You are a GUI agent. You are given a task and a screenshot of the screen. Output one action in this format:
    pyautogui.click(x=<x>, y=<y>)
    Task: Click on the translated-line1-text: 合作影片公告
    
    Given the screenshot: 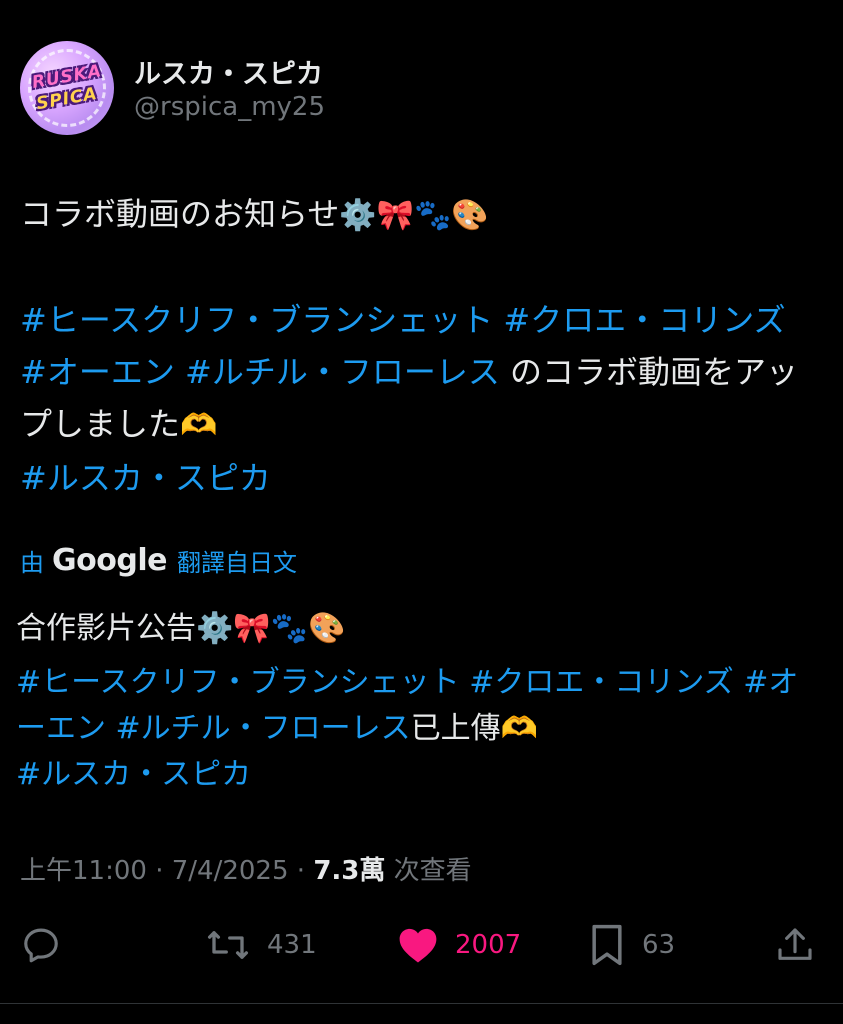 What is the action you would take?
    pyautogui.click(x=106, y=628)
    